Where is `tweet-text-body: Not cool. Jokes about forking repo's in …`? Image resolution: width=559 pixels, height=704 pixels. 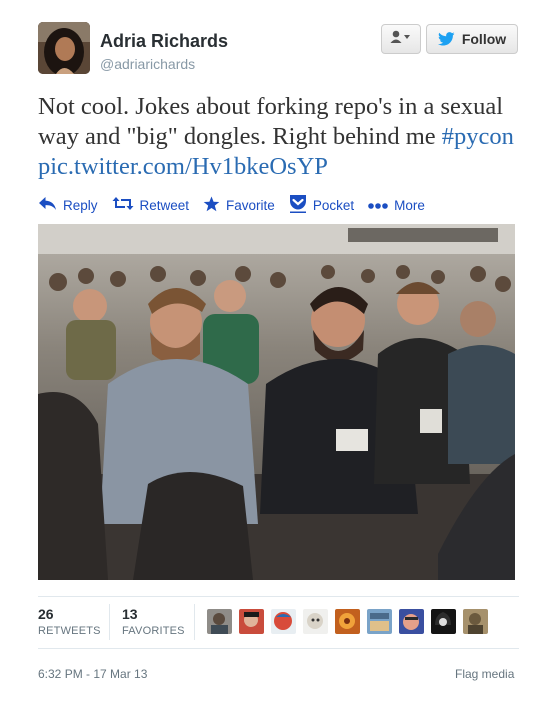
tweet-text-body: Not cool. Jokes about forking repo's in … is located at coordinates (271, 121).